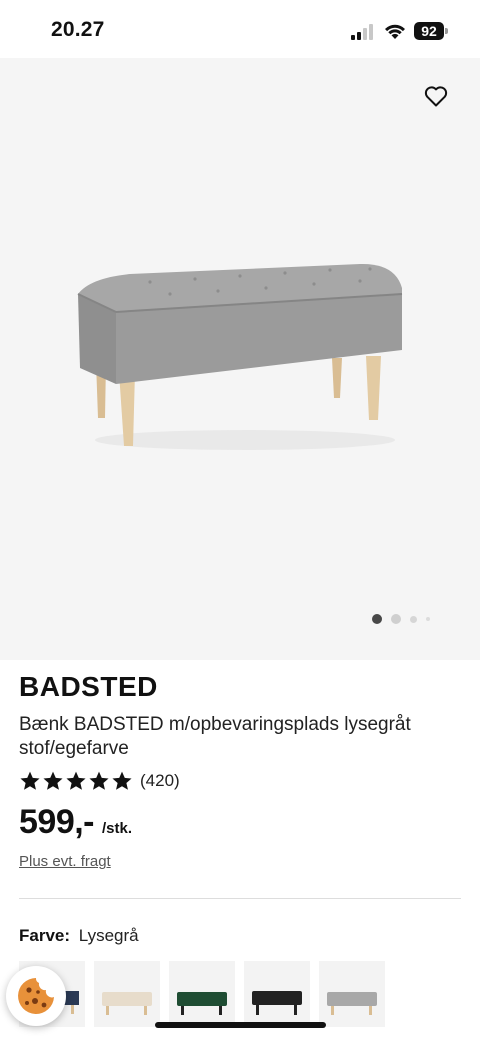 The width and height of the screenshot is (480, 1039). I want to click on product-price: 599,-, so click(57, 822).